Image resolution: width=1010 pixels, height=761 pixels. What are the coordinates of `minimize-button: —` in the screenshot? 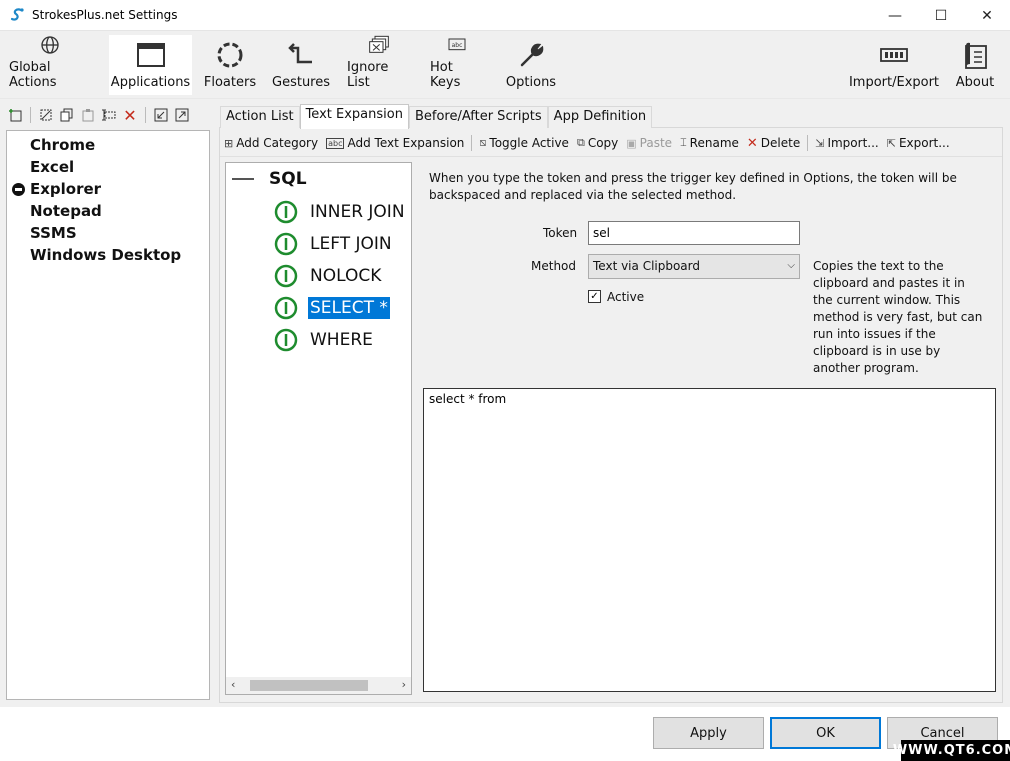 It's located at (895, 15).